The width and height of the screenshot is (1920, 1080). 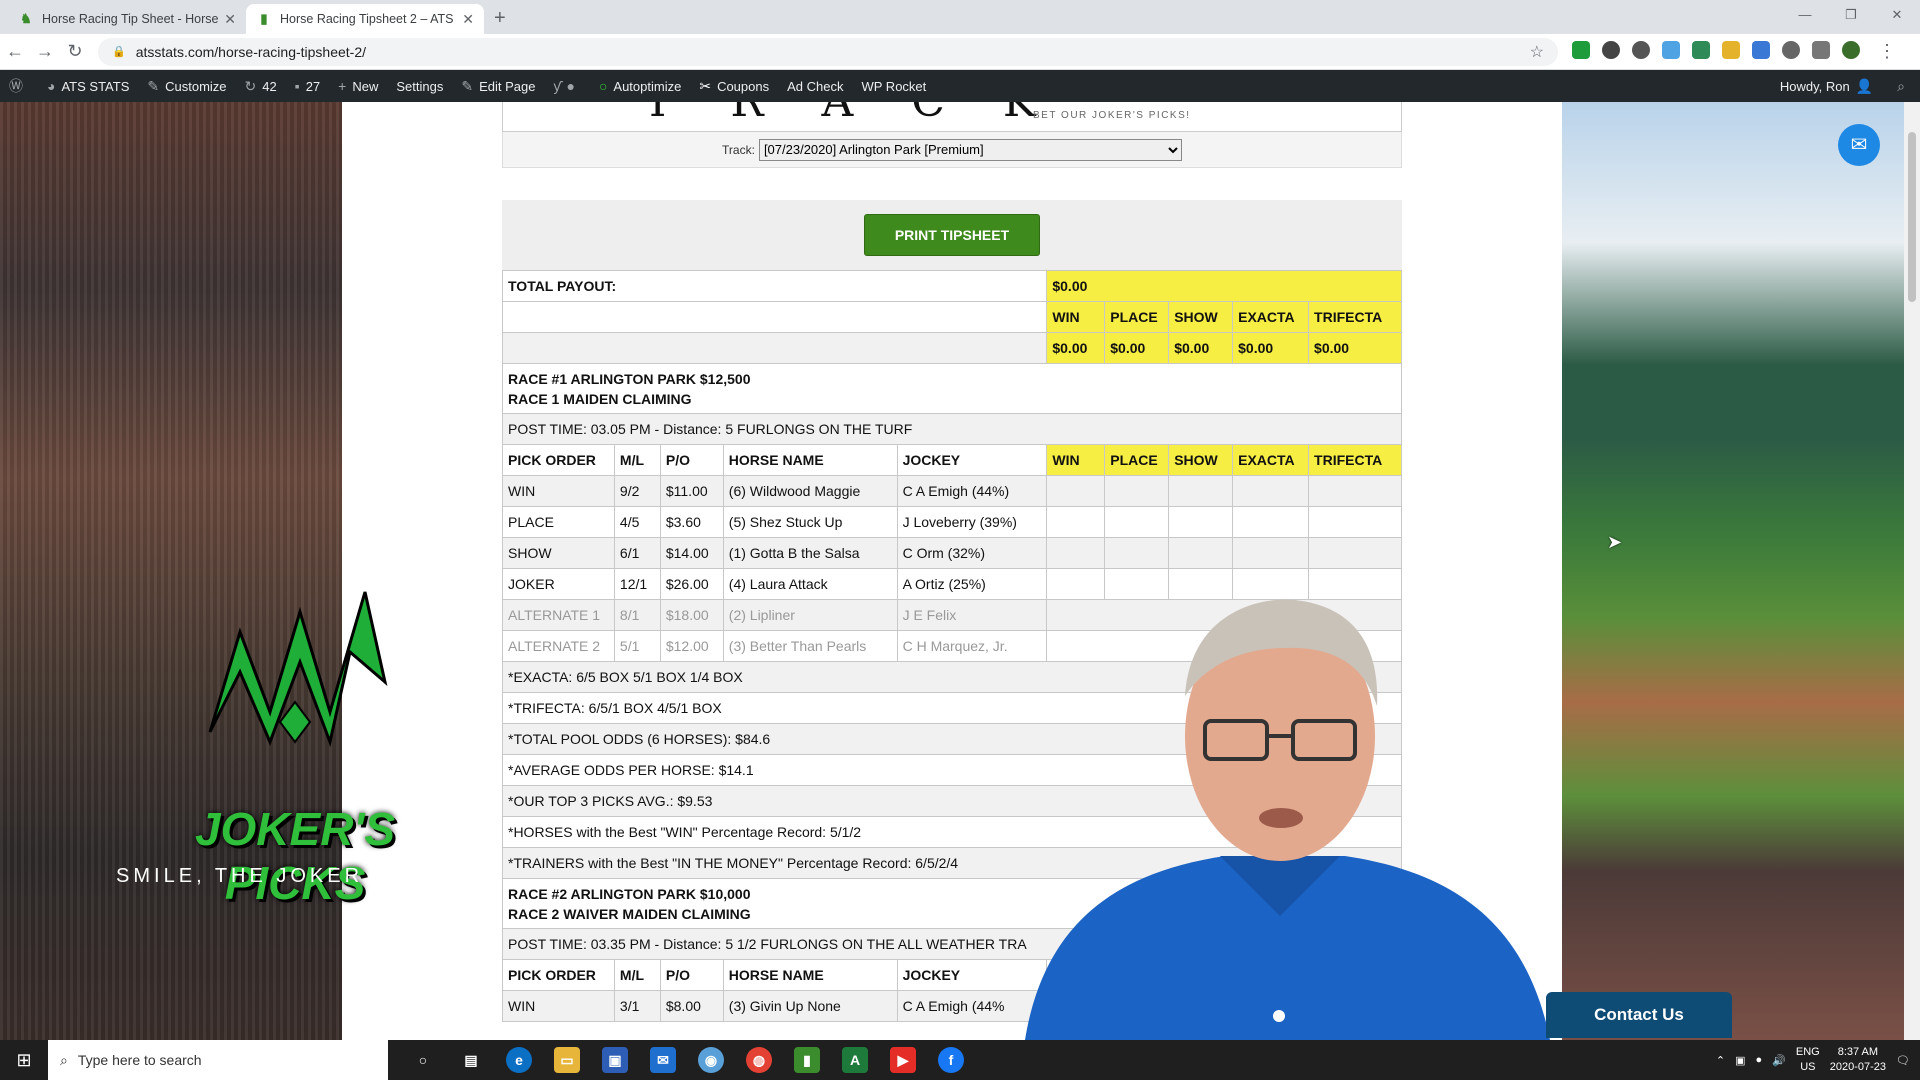 What do you see at coordinates (970, 149) in the screenshot?
I see `track-select: [07/23/2020] Arlington Park [Premium]` at bounding box center [970, 149].